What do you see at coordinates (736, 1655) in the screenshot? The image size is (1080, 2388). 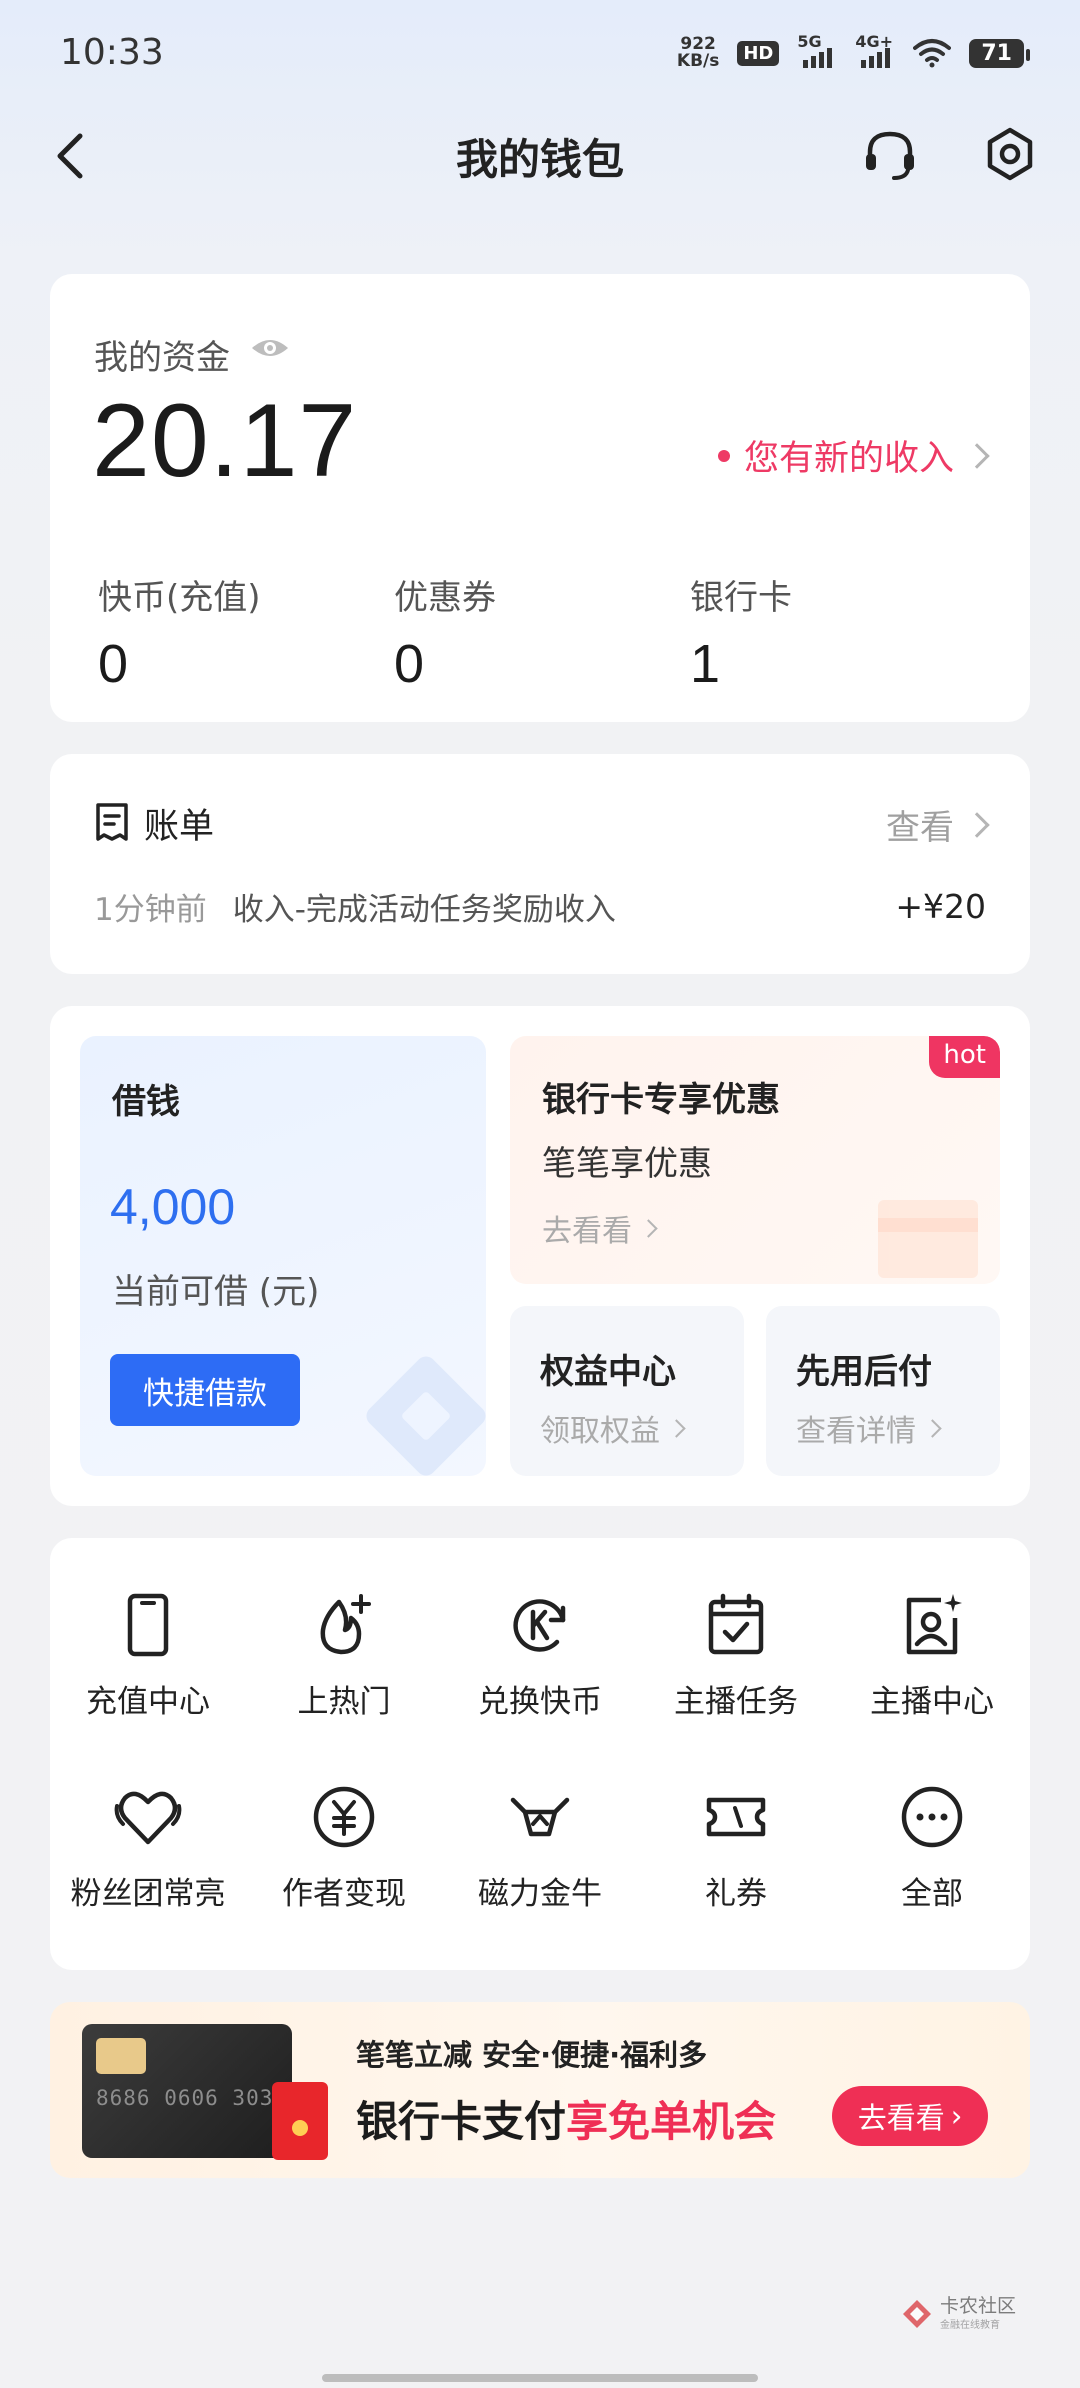 I see `service-streamer-tasks: 主播任务` at bounding box center [736, 1655].